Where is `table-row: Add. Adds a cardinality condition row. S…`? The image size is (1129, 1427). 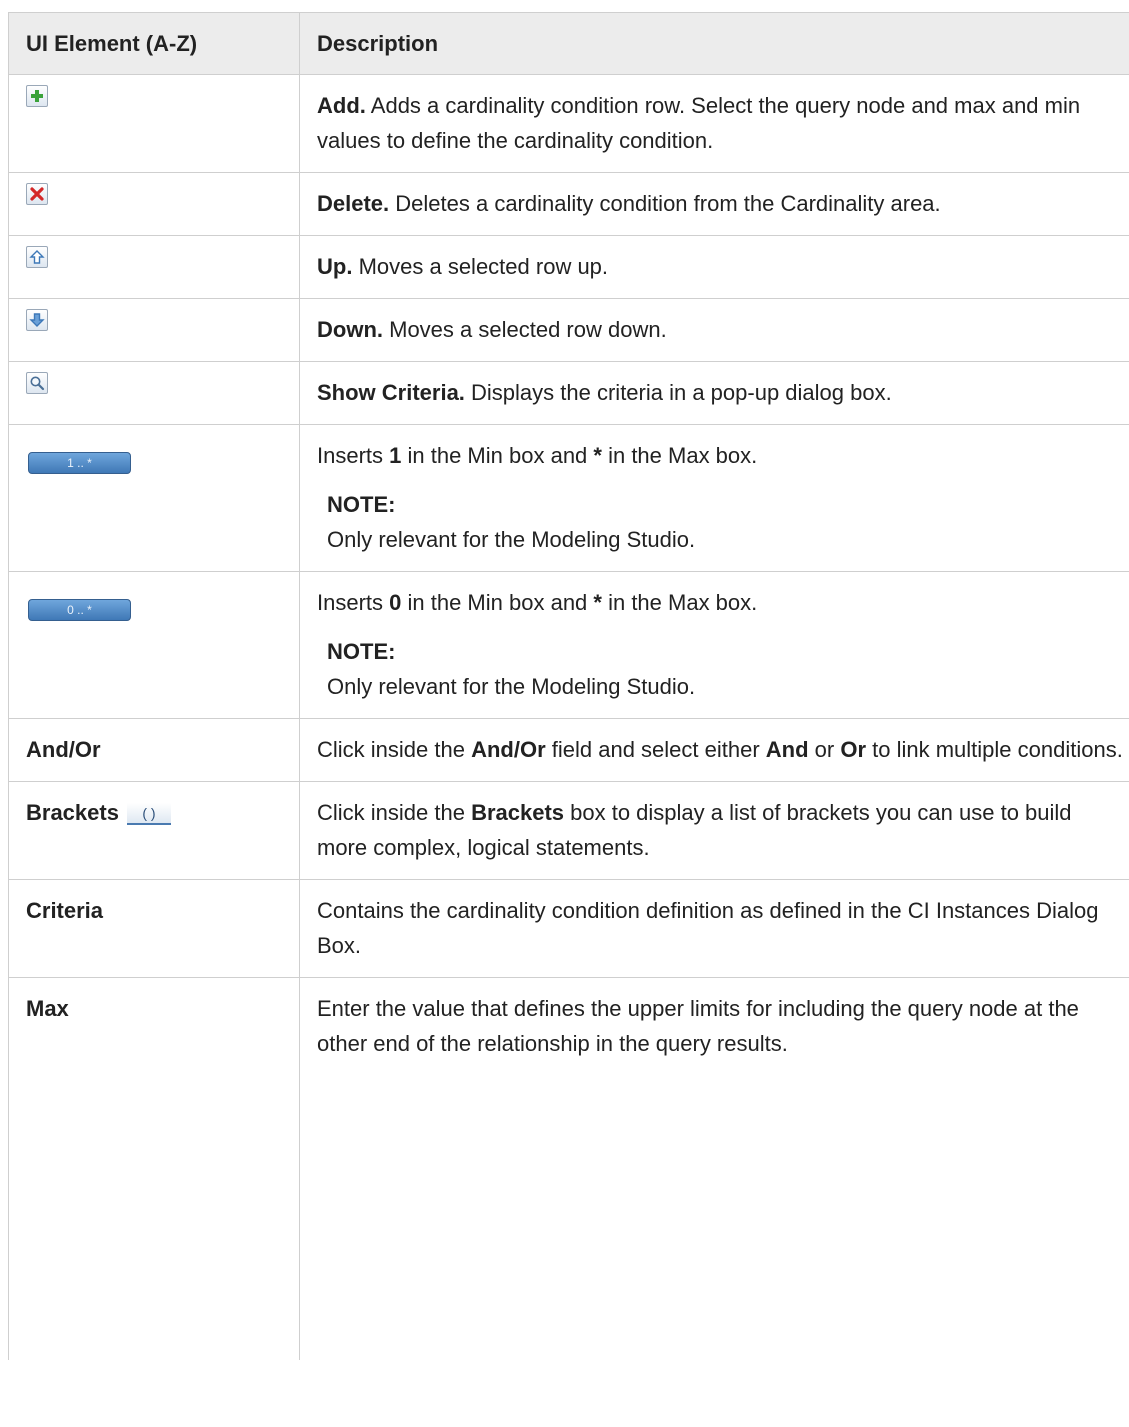
table-row: Add. Adds a cardinality condition row. S… is located at coordinates (568, 123).